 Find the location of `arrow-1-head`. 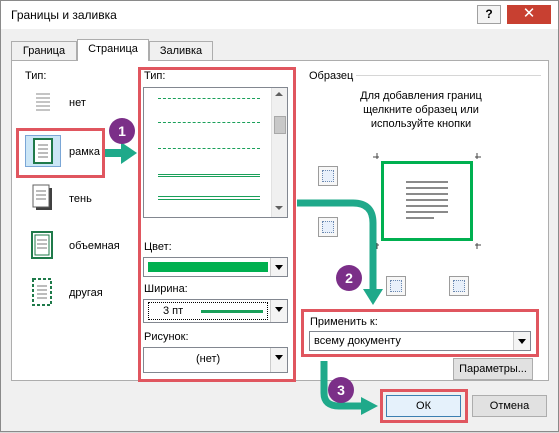

arrow-1-head is located at coordinates (129, 153).